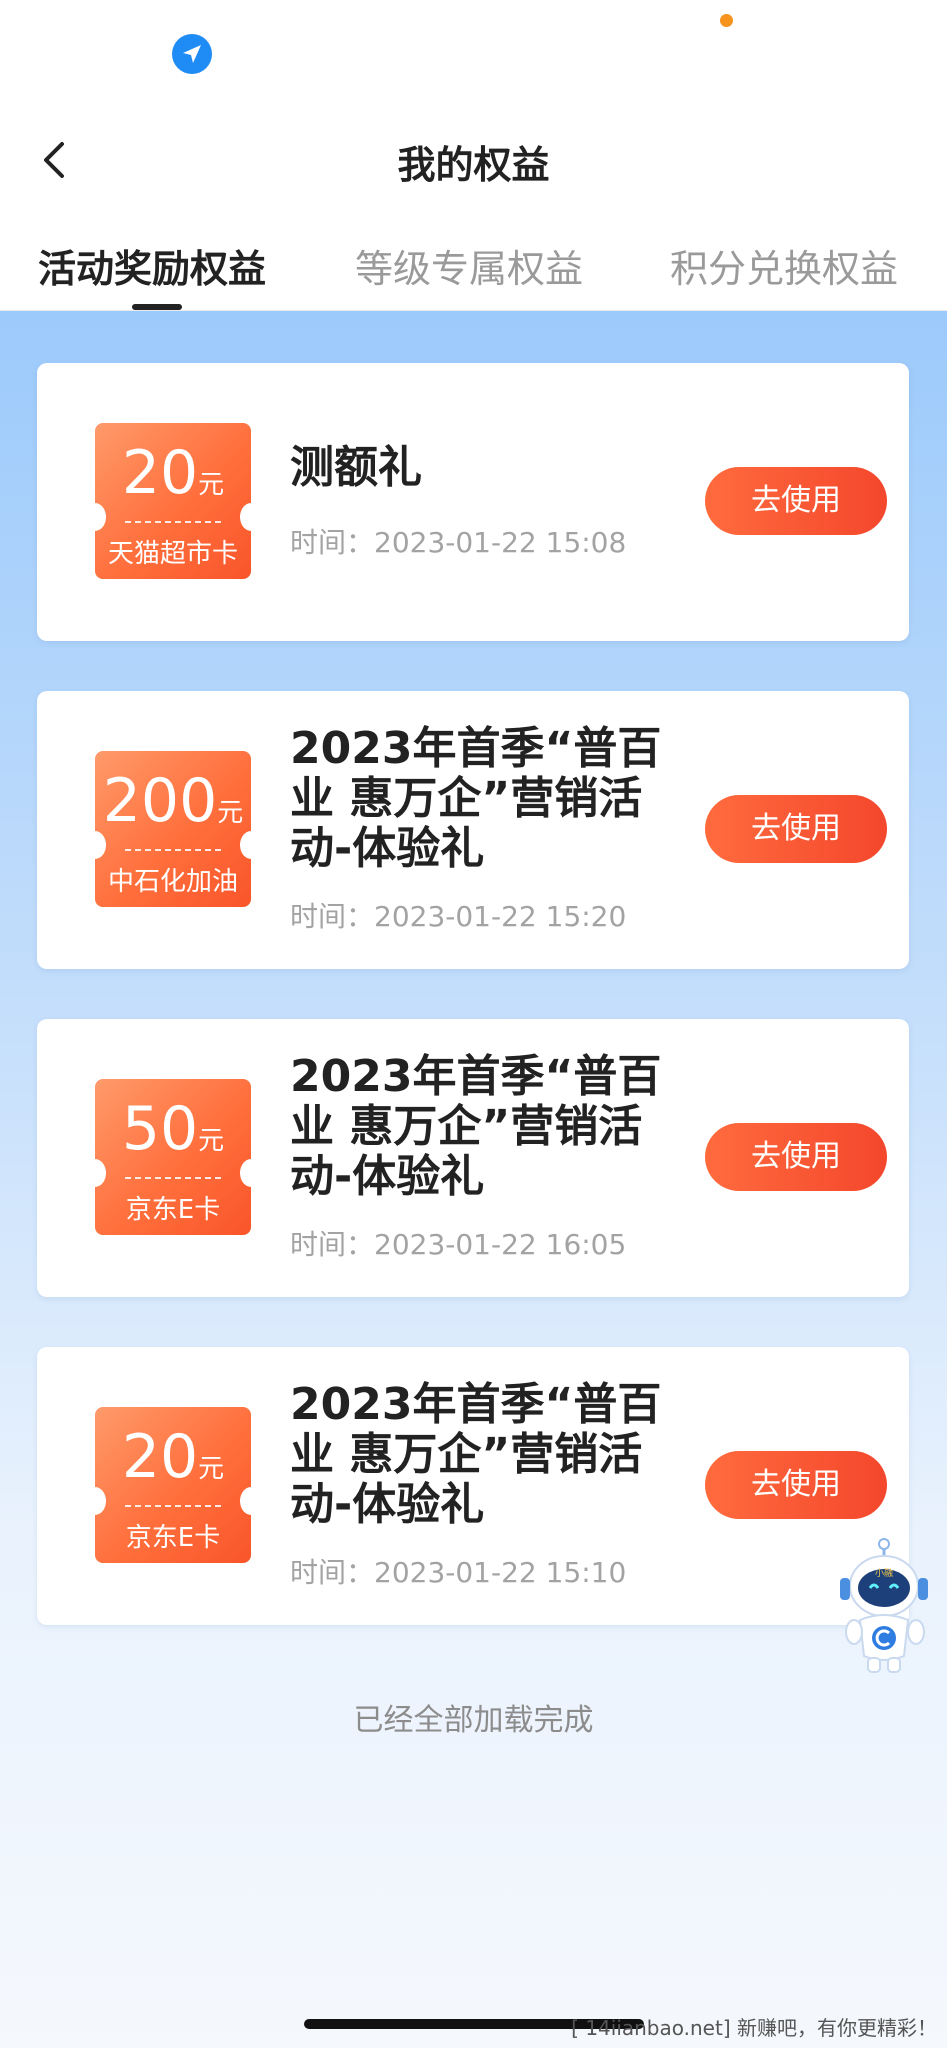  Describe the element at coordinates (473, 1720) in the screenshot. I see `load-complete-text: 已经全部加载完成` at that location.